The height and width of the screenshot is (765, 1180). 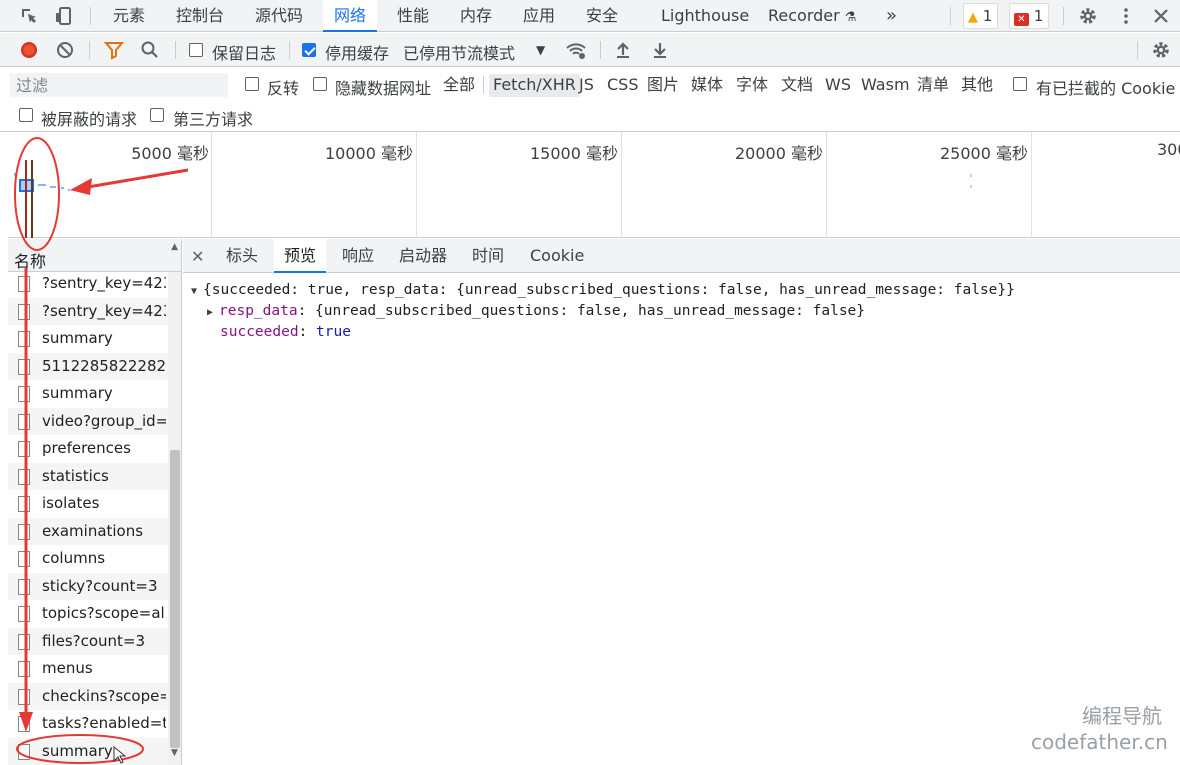 What do you see at coordinates (752, 85) in the screenshot?
I see `type-font: 字体` at bounding box center [752, 85].